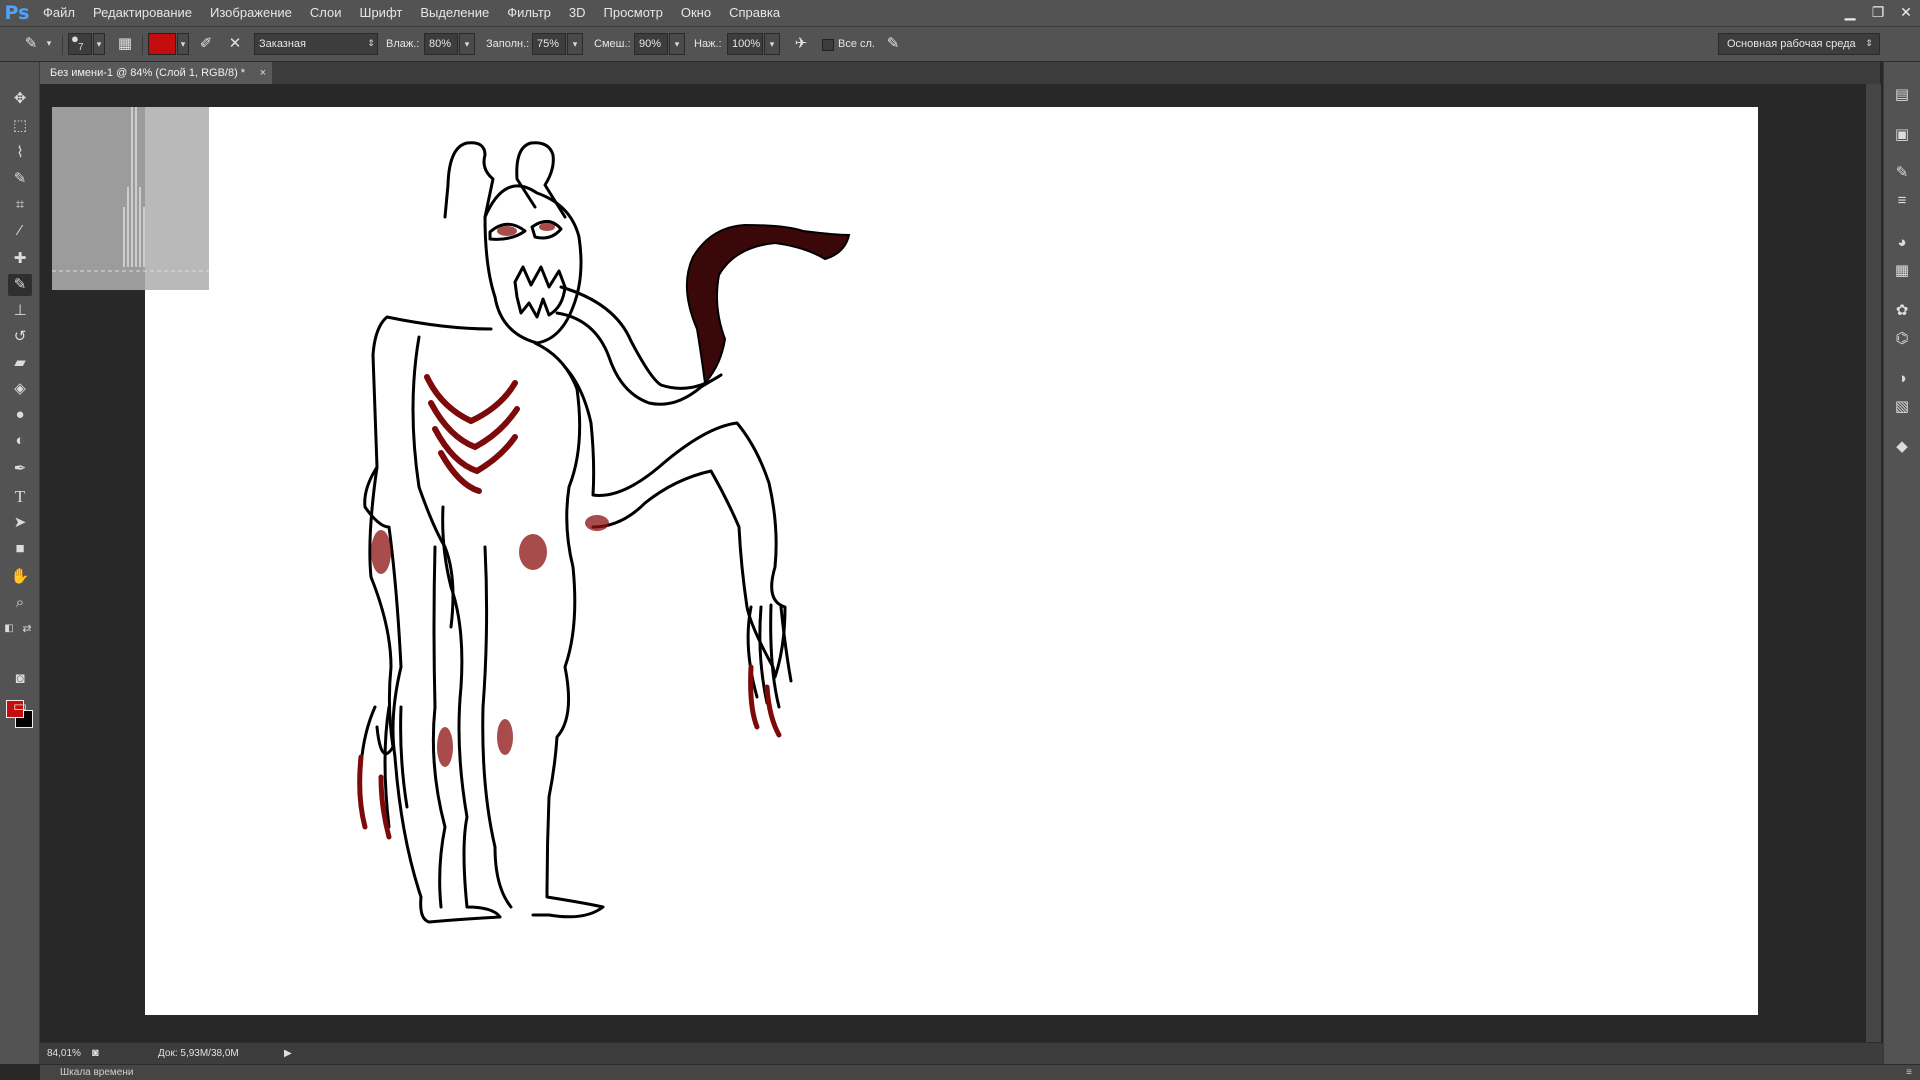 The width and height of the screenshot is (1920, 1080). Describe the element at coordinates (95, 1053) in the screenshot. I see `document-info-icon: ◙` at that location.